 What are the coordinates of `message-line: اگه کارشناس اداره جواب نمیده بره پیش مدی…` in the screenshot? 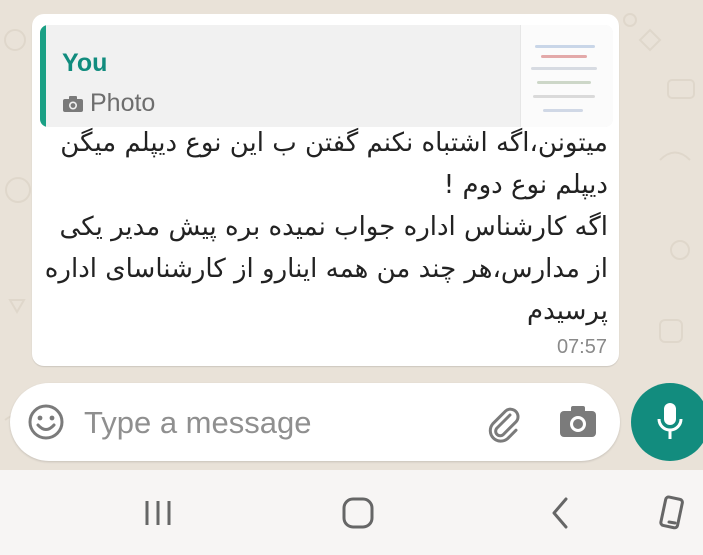 It's located at (333, 227).